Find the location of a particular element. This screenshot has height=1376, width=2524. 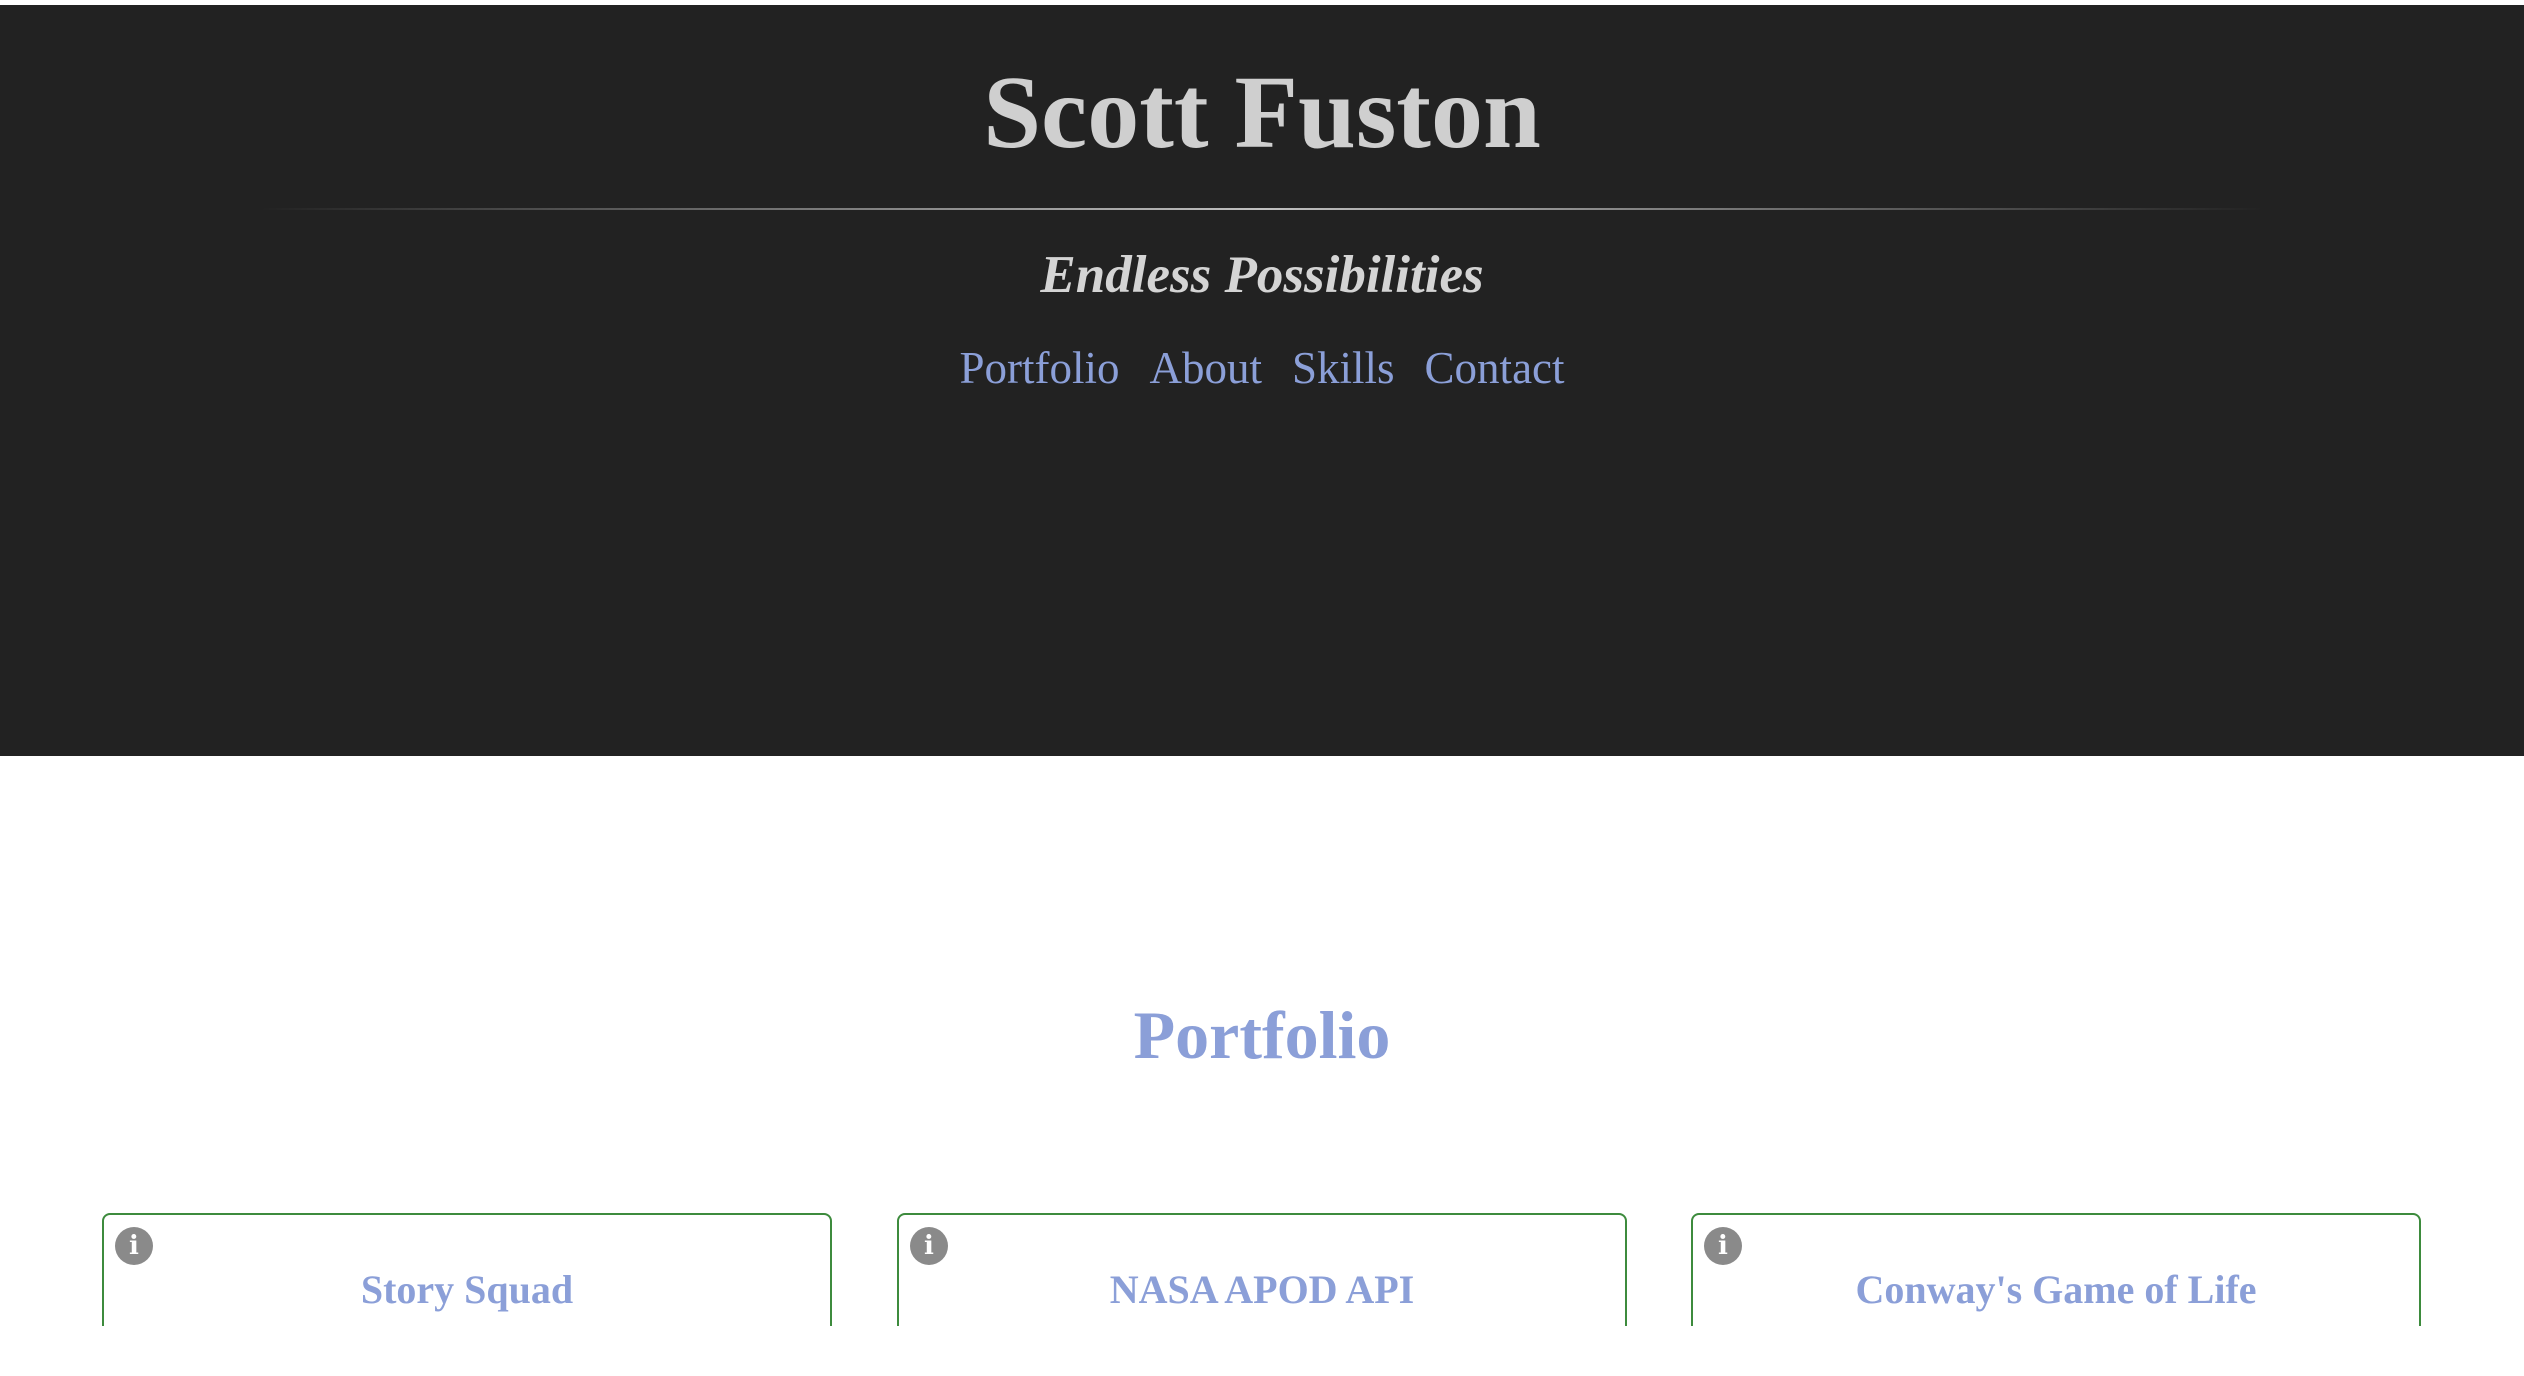

card-title: NASA APOD API is located at coordinates (1262, 1289).